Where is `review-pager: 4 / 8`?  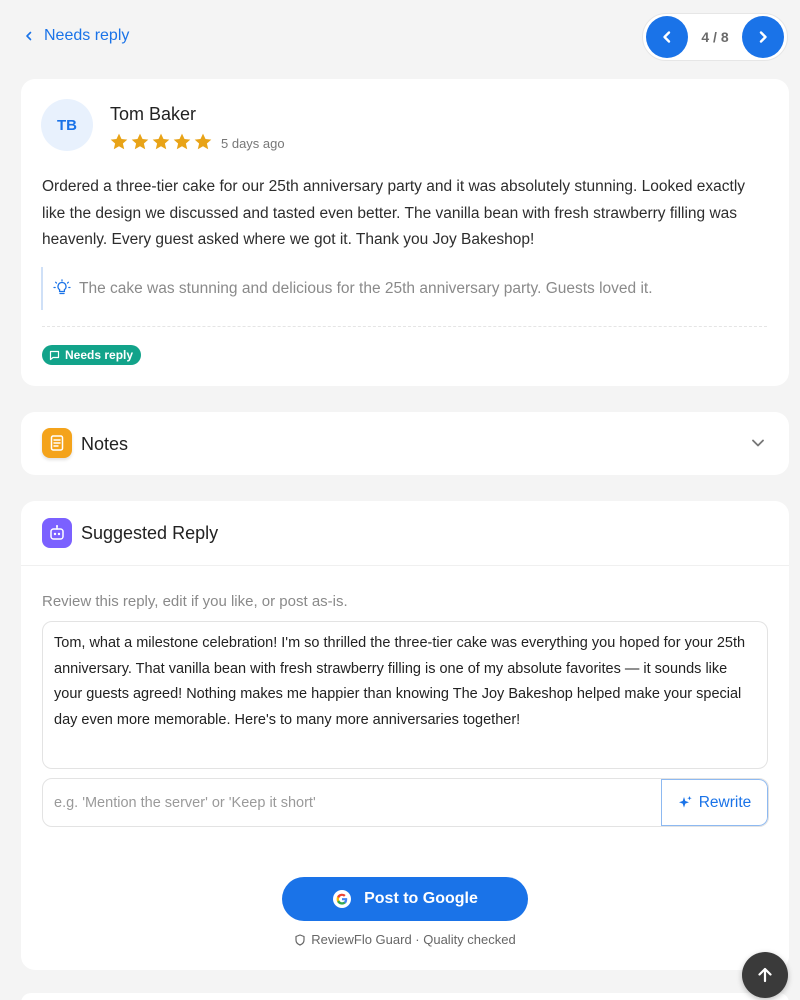 review-pager: 4 / 8 is located at coordinates (715, 37).